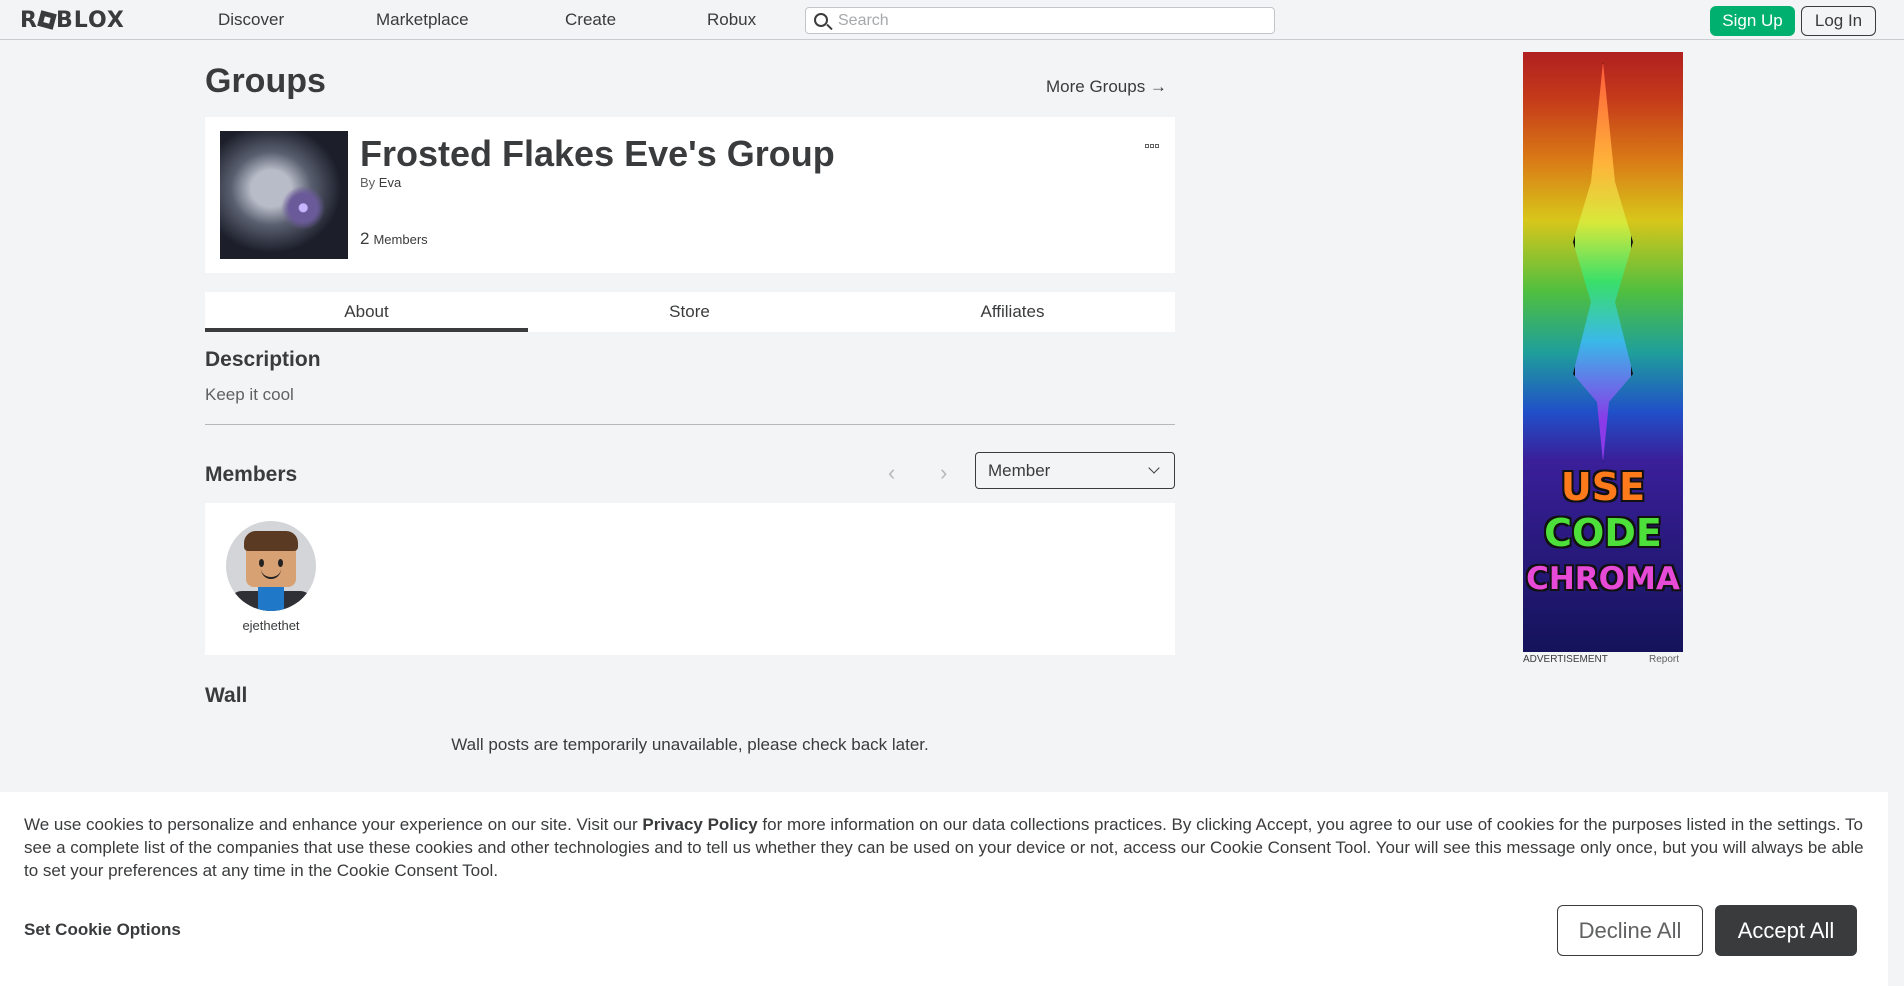  Describe the element at coordinates (90, 20) in the screenshot. I see `logo-text-end: BLOX` at that location.